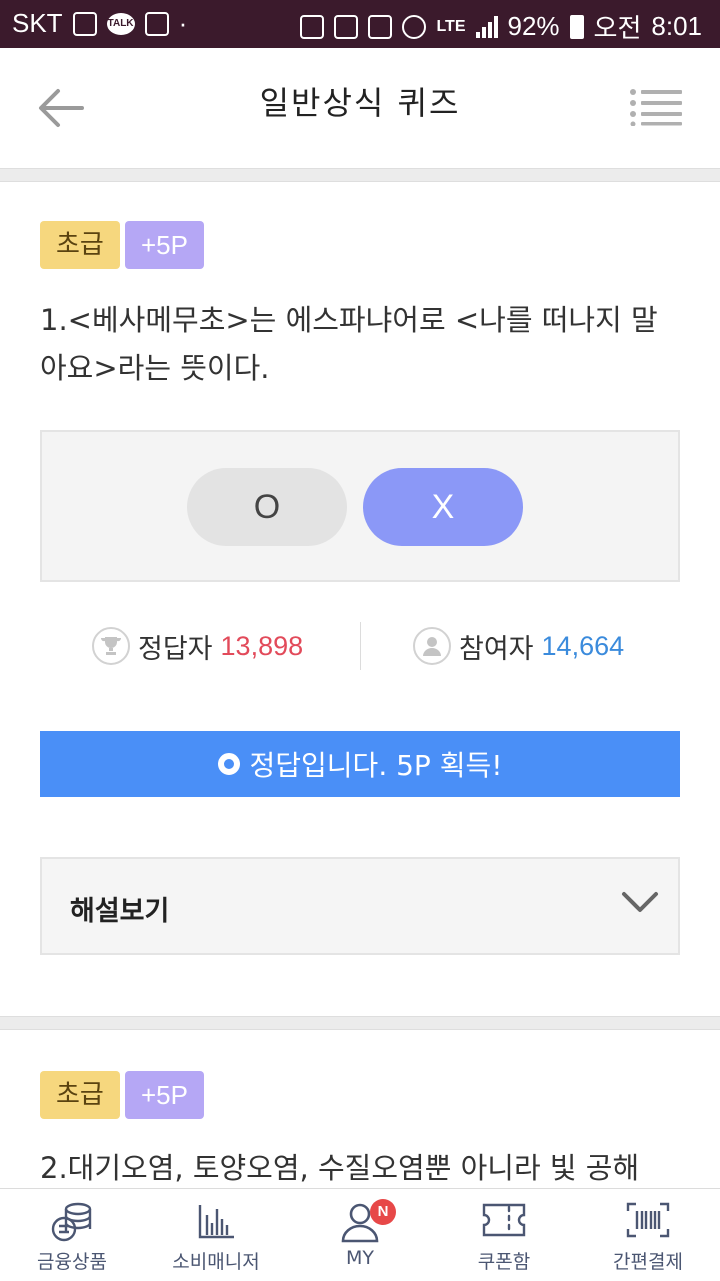 This screenshot has height=1281, width=720. Describe the element at coordinates (486, 26) in the screenshot. I see `signal-icon` at that location.